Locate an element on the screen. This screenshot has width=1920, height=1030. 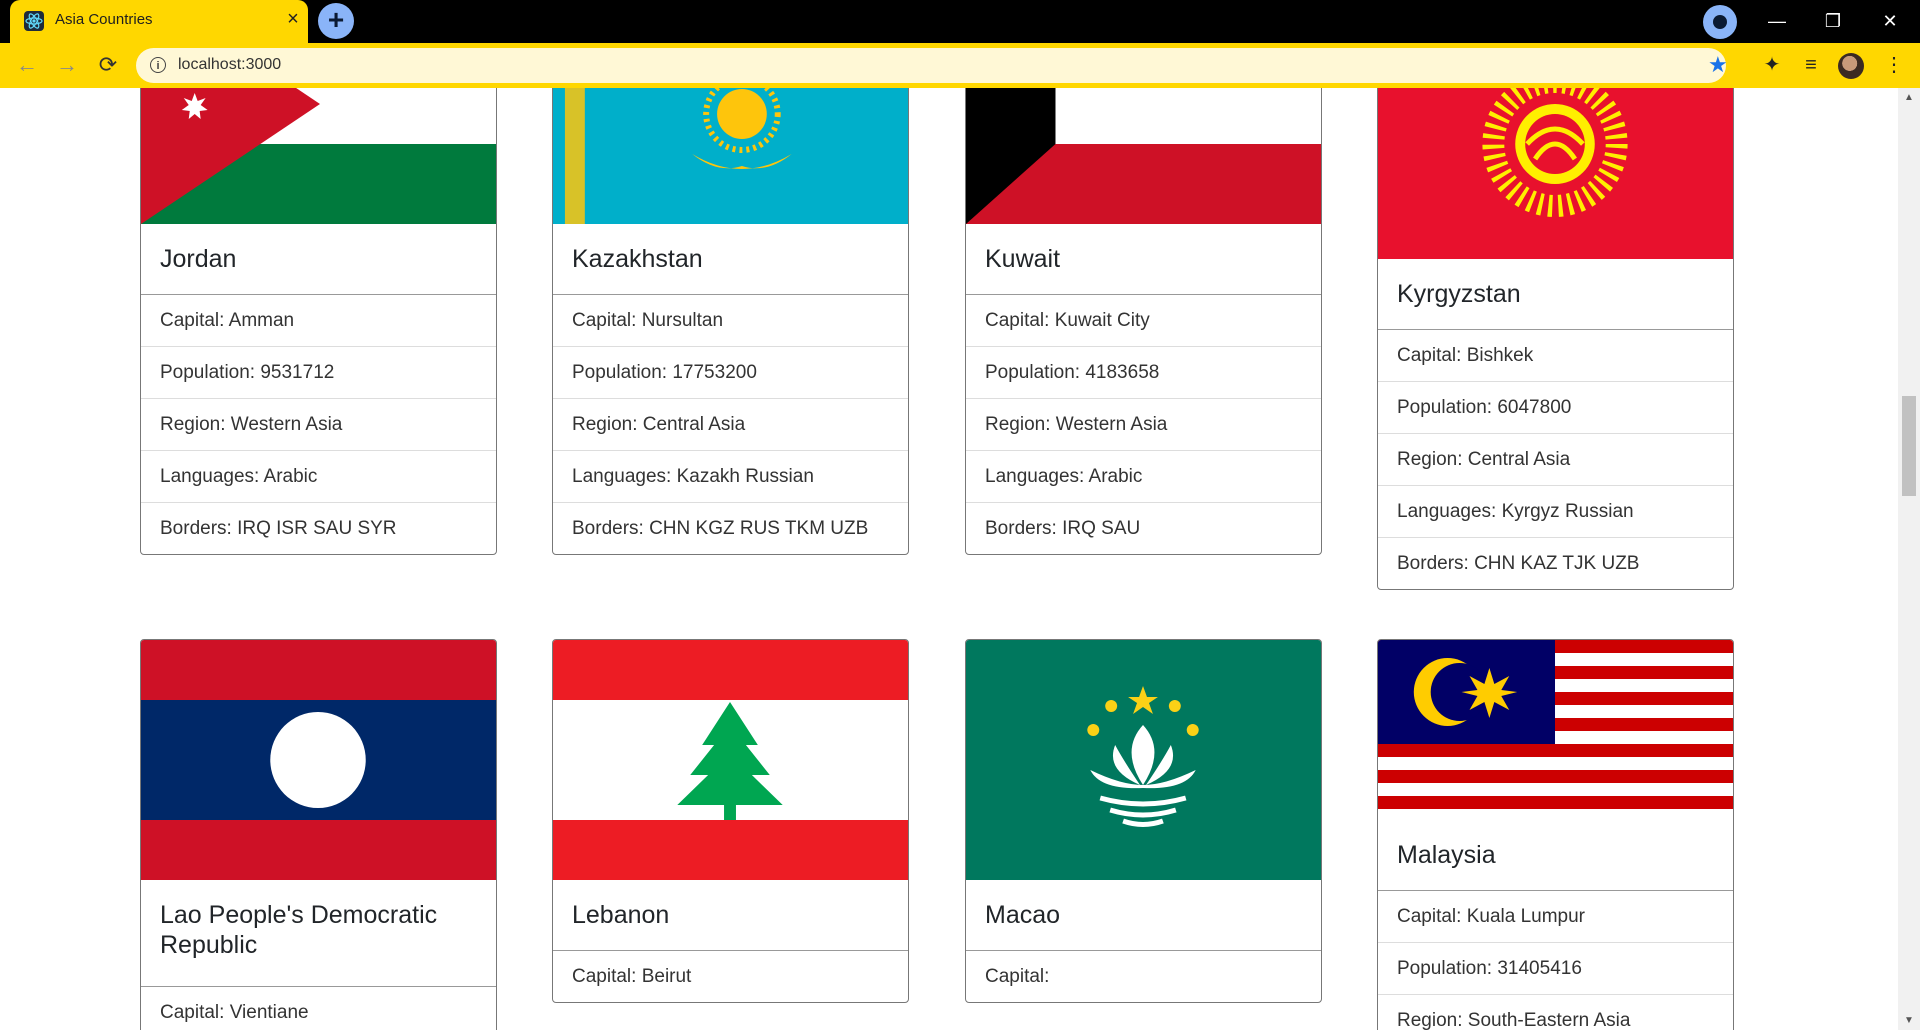
bookmark-star-icon: ★ is located at coordinates (1718, 65).